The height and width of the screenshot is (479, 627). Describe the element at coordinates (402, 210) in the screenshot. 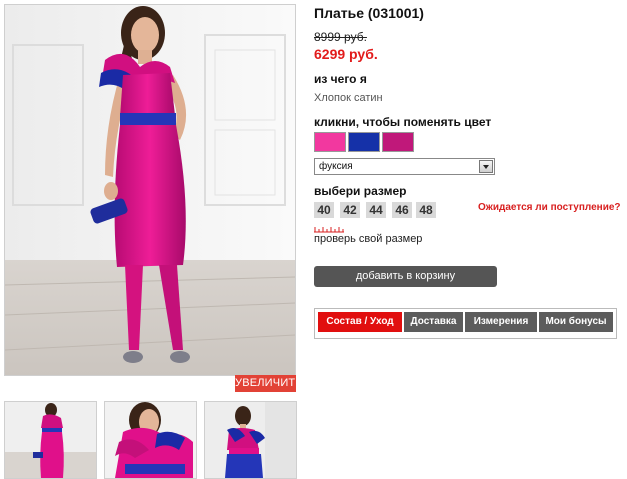

I see `size-option-46: 46` at that location.